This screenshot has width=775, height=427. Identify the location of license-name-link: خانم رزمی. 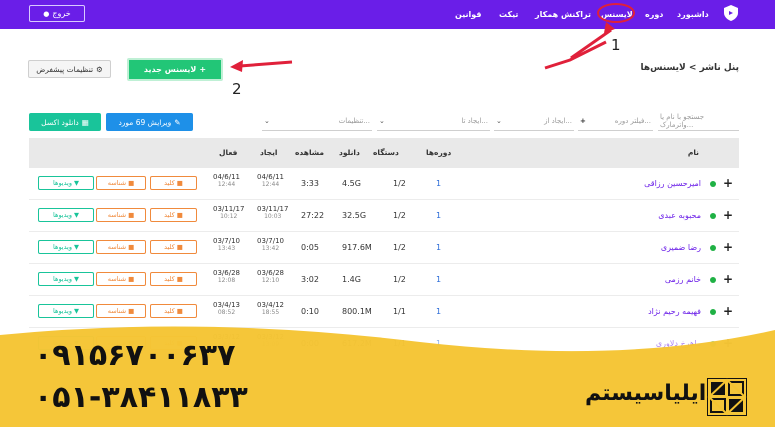
(683, 279).